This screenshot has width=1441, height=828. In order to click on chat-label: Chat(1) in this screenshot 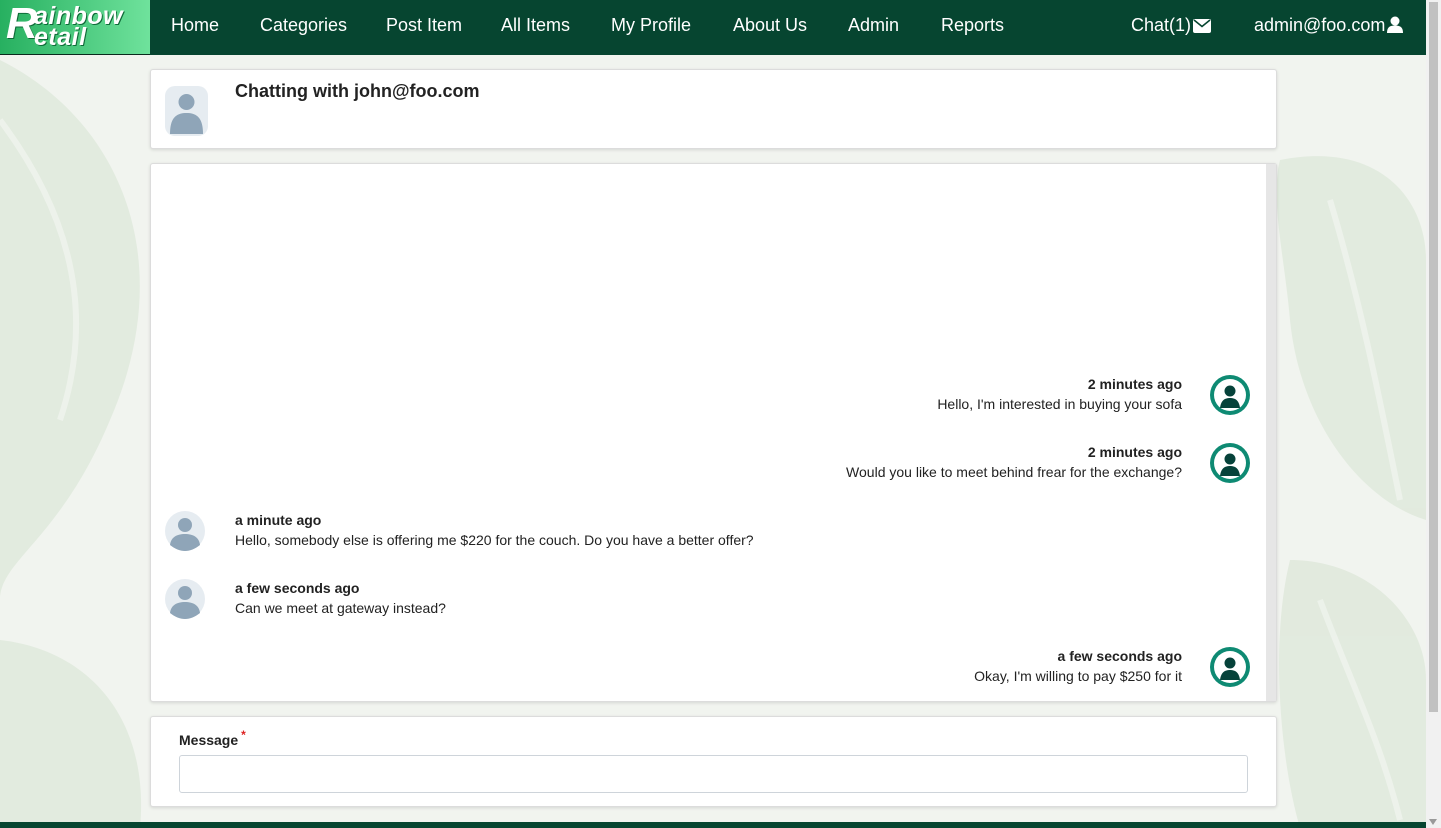, I will do `click(1161, 25)`.